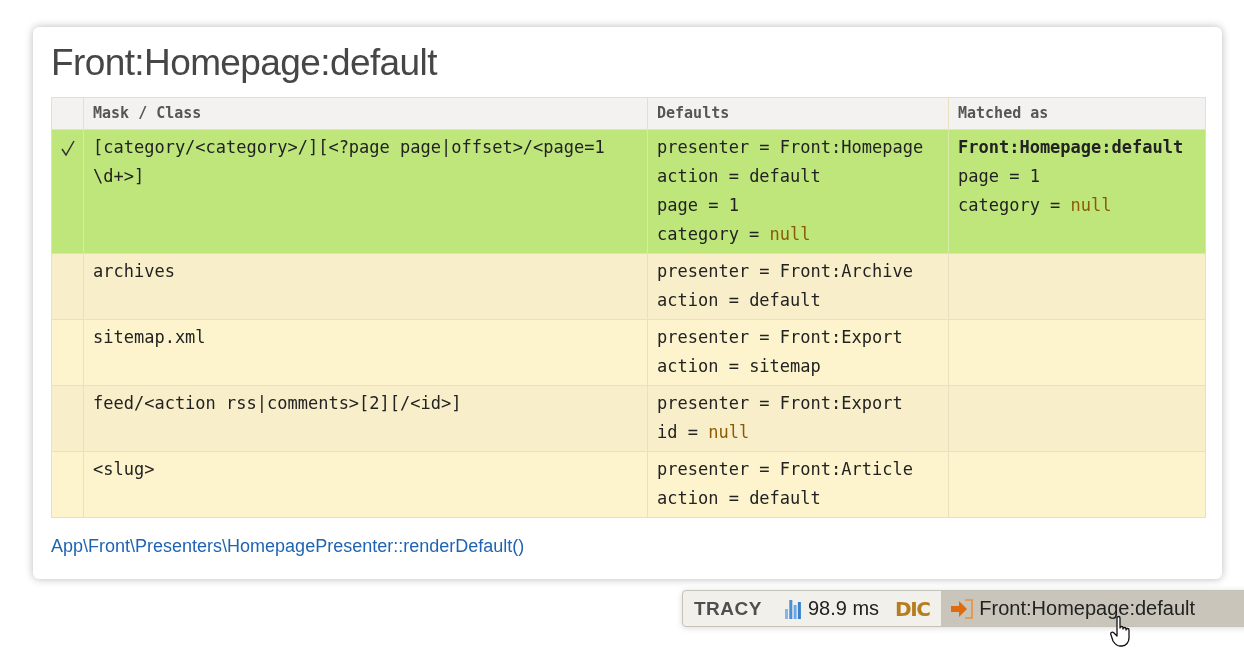 The width and height of the screenshot is (1244, 648). I want to click on panel-title: Front:Homepage:default, so click(245, 63).